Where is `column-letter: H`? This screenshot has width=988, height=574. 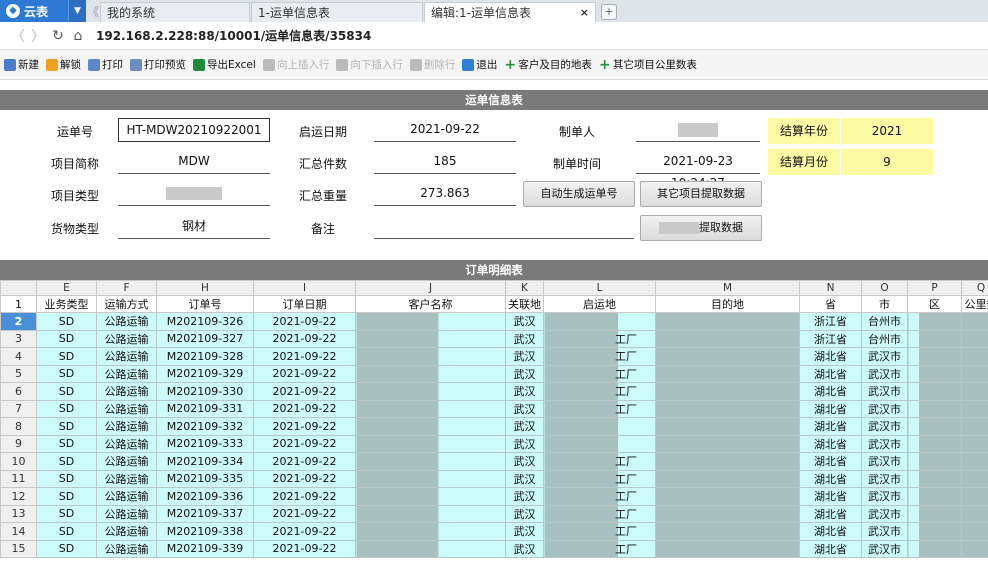
column-letter: H is located at coordinates (205, 288).